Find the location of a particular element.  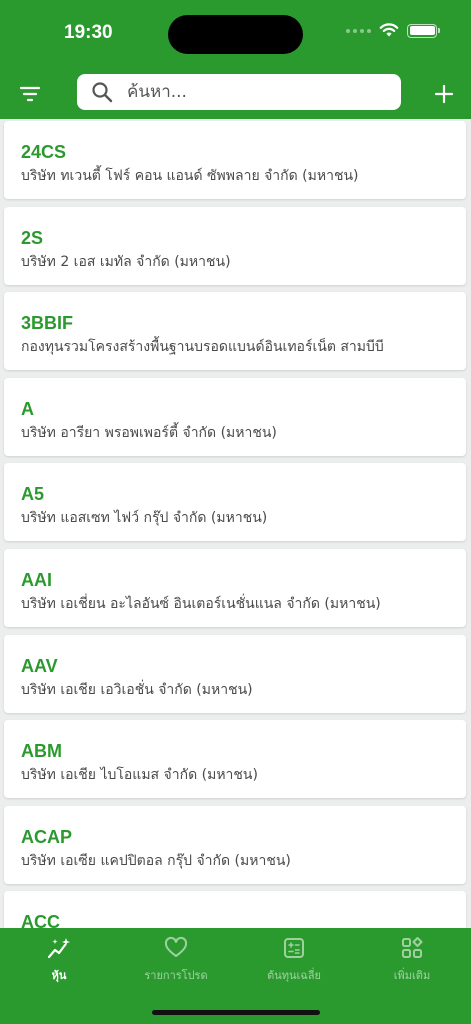

status-bar: 19:30 is located at coordinates (235, 35).